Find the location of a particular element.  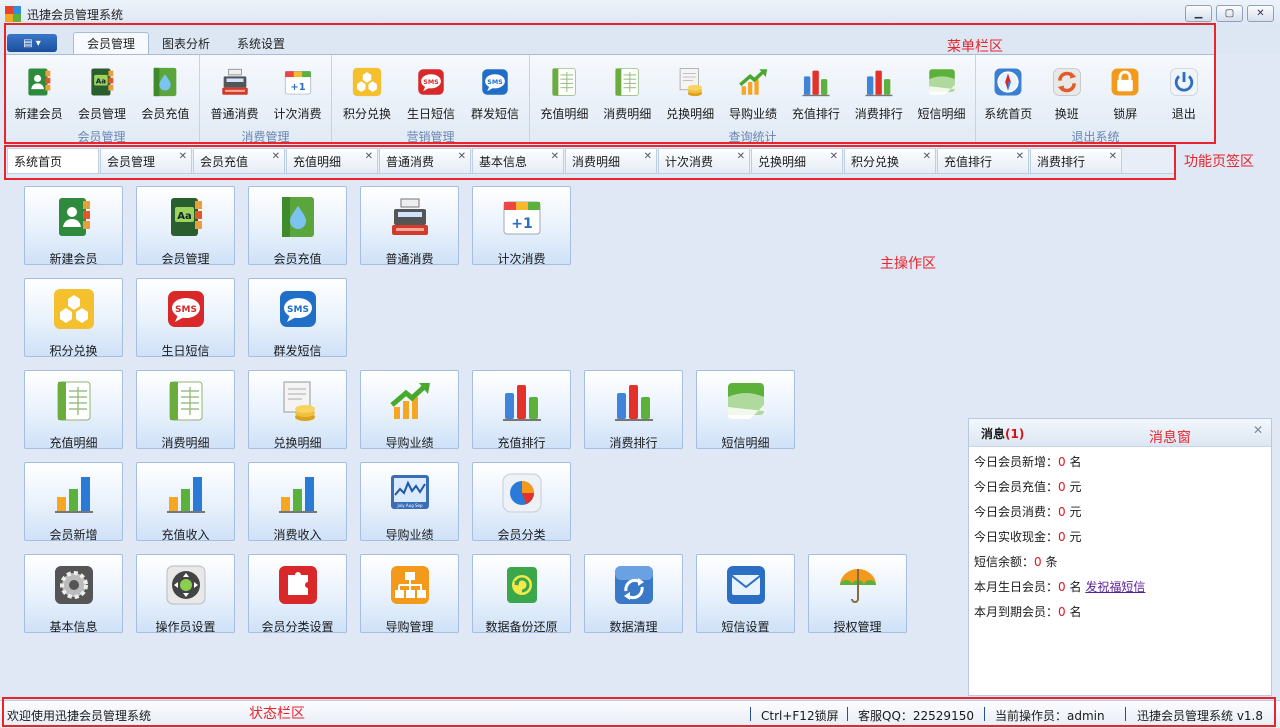

tile-label: 会员管理 is located at coordinates (185, 259).